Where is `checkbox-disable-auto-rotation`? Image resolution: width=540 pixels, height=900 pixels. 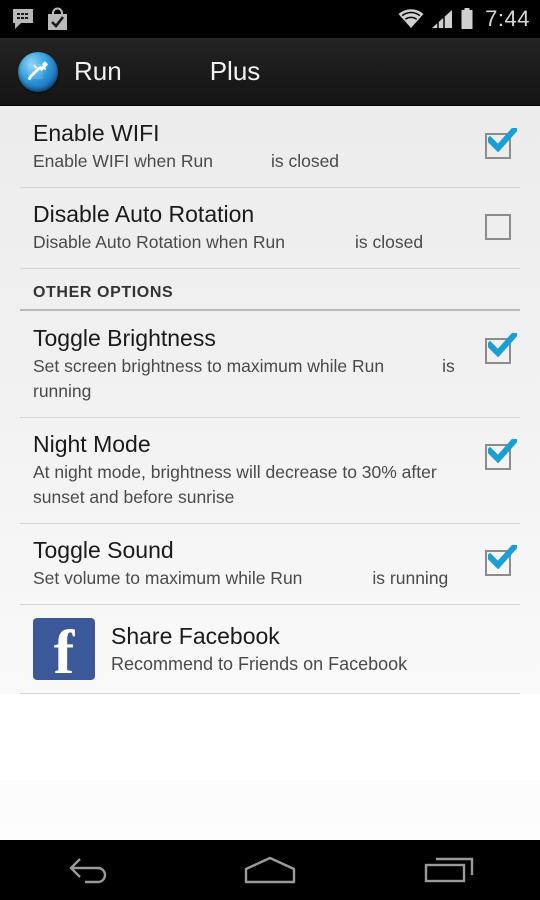
checkbox-disable-auto-rotation is located at coordinates (498, 227).